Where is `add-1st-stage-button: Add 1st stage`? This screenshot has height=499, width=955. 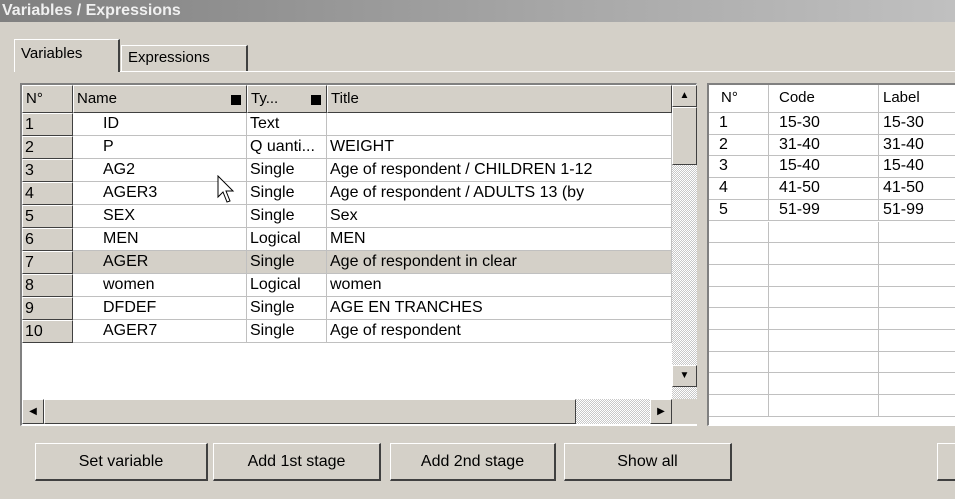
add-1st-stage-button: Add 1st stage is located at coordinates (297, 462).